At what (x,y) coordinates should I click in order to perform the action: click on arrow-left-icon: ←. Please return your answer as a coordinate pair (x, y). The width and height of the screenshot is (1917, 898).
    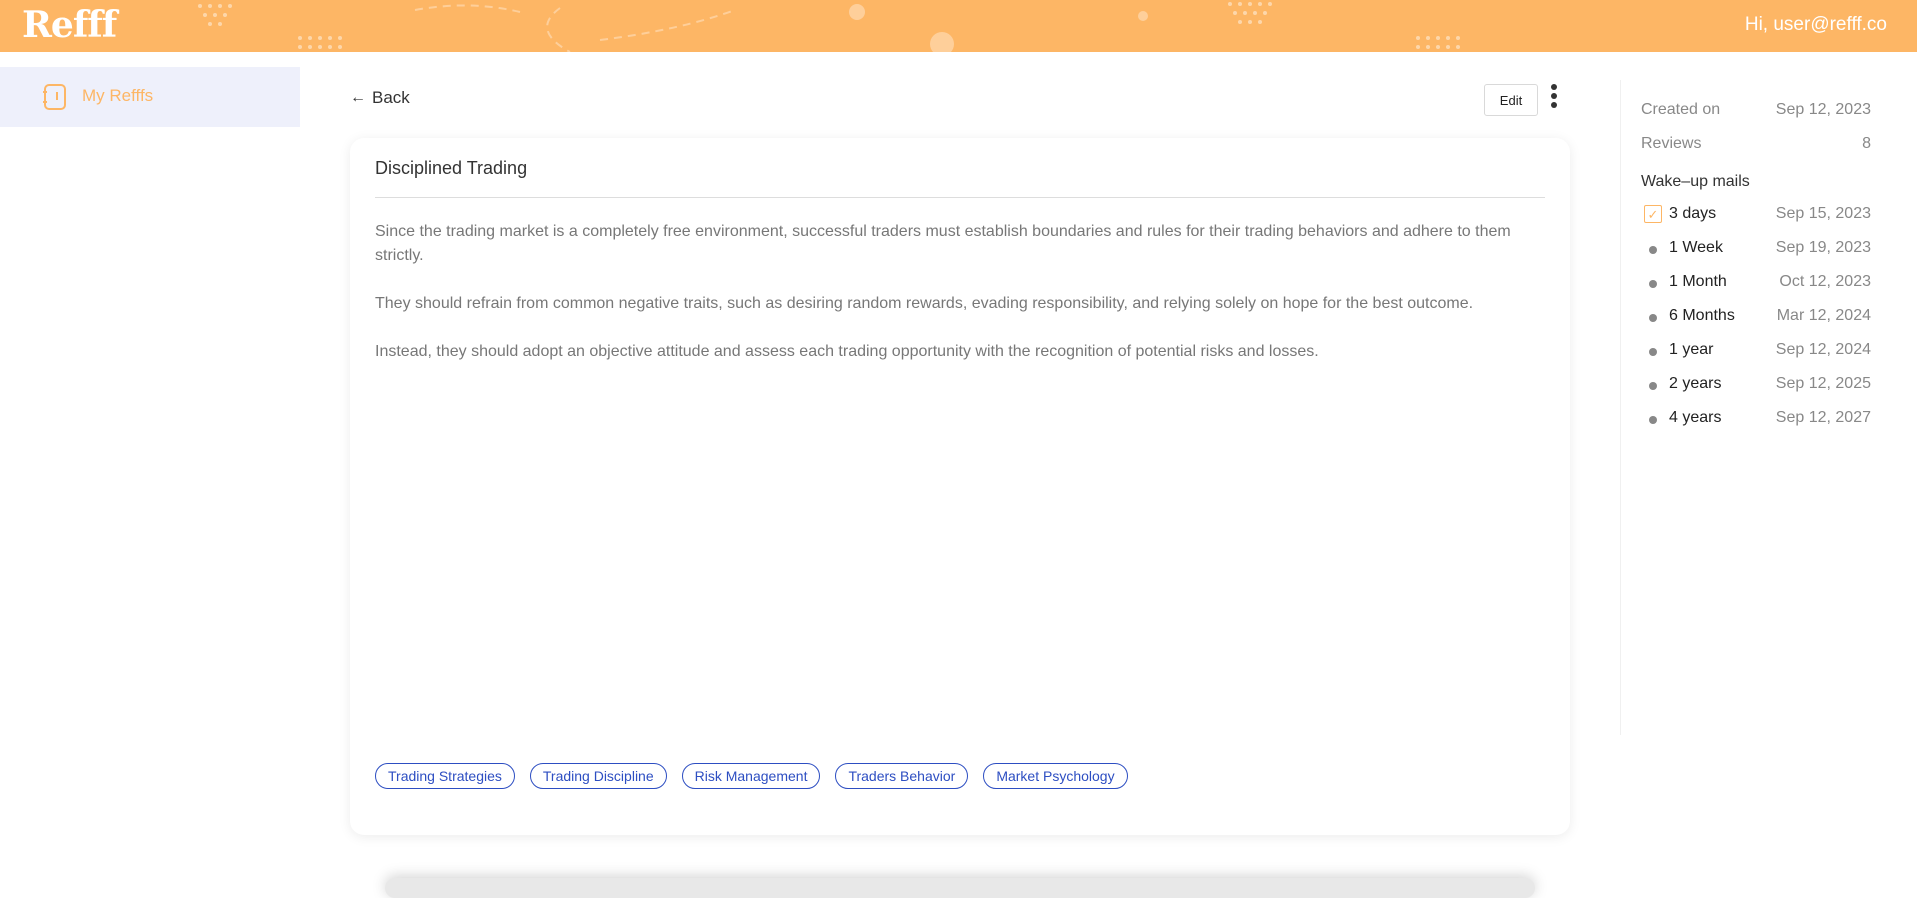
    Looking at the image, I should click on (358, 97).